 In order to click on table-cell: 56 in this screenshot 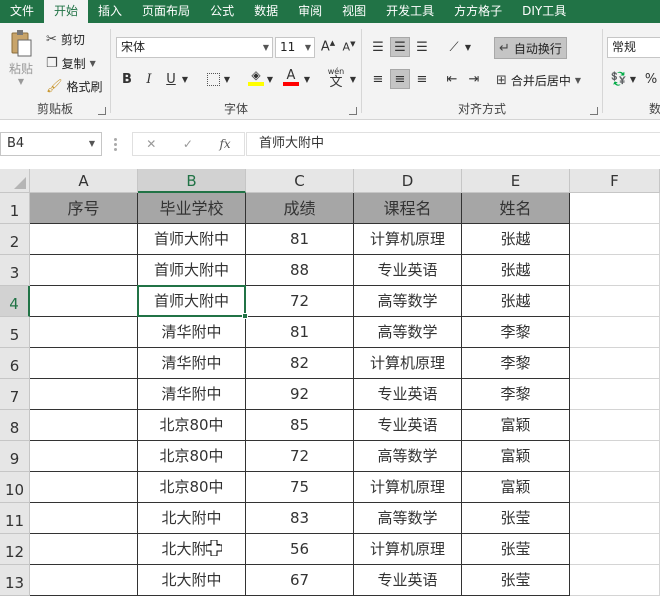, I will do `click(300, 549)`.